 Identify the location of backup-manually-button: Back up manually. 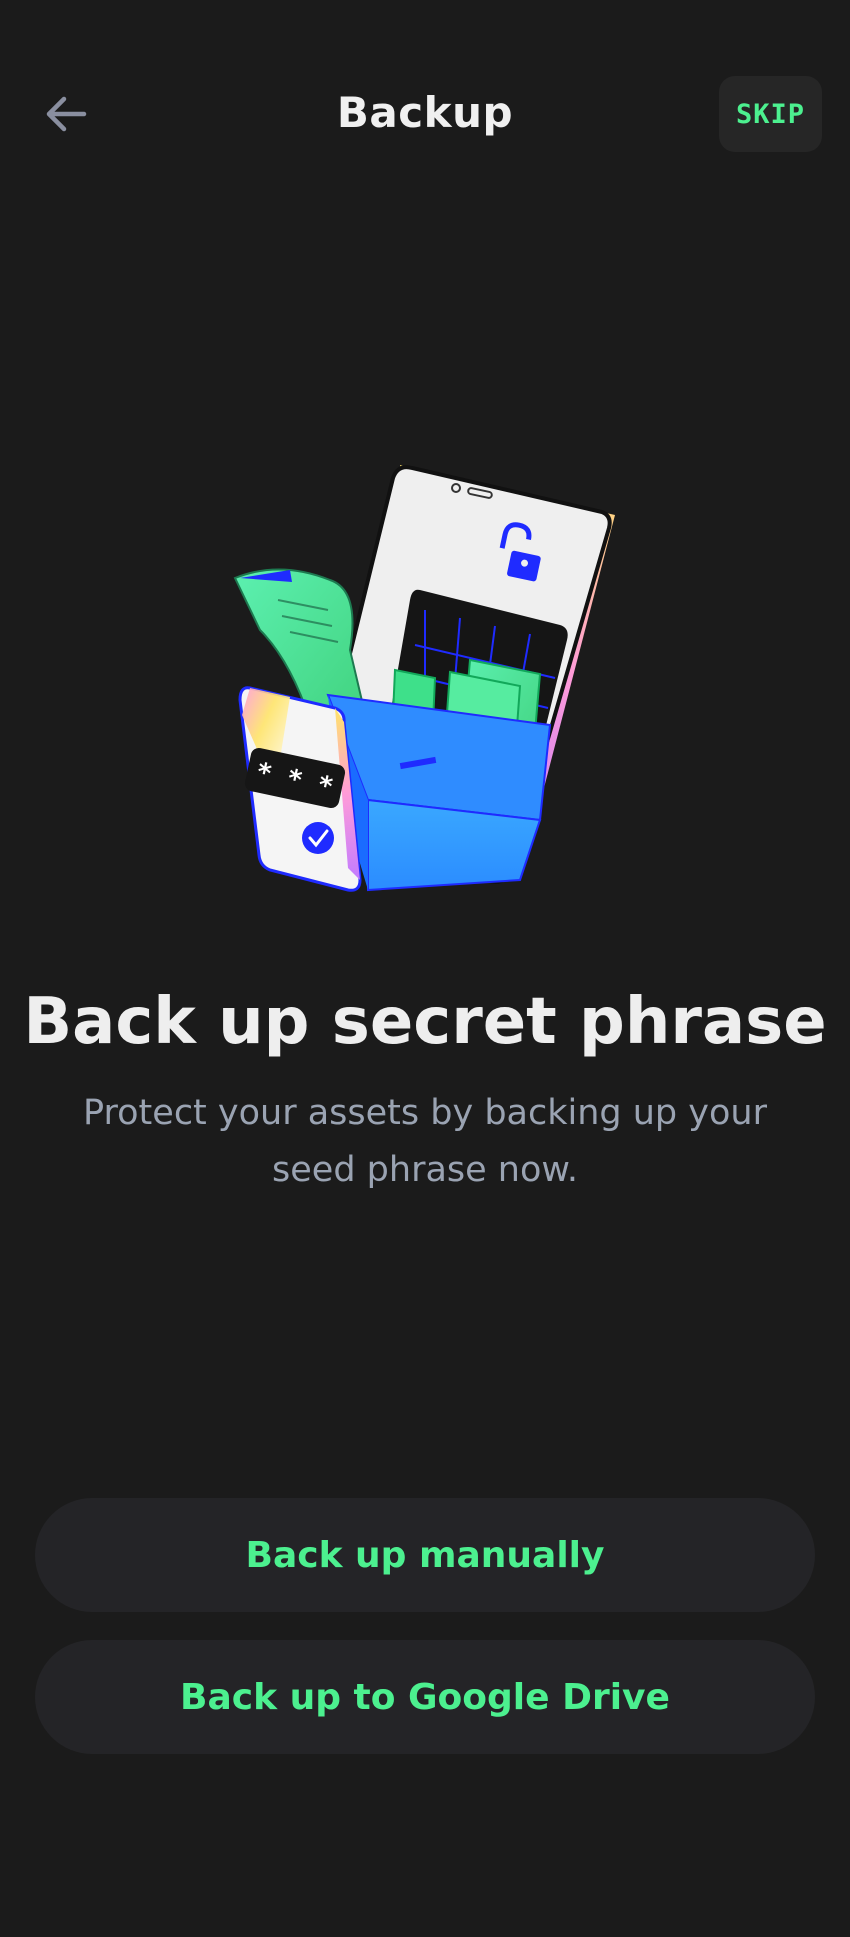
(425, 1555).